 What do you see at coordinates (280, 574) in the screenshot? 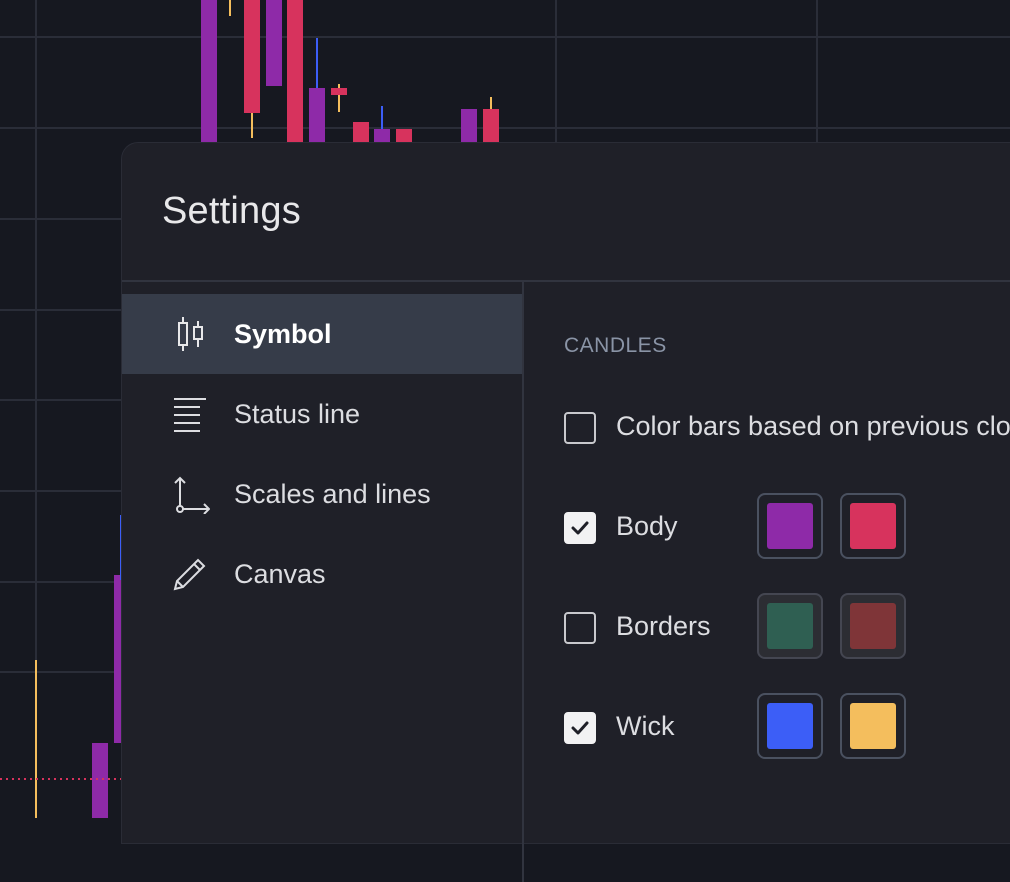
I see `sidebar-item-label: Canvas` at bounding box center [280, 574].